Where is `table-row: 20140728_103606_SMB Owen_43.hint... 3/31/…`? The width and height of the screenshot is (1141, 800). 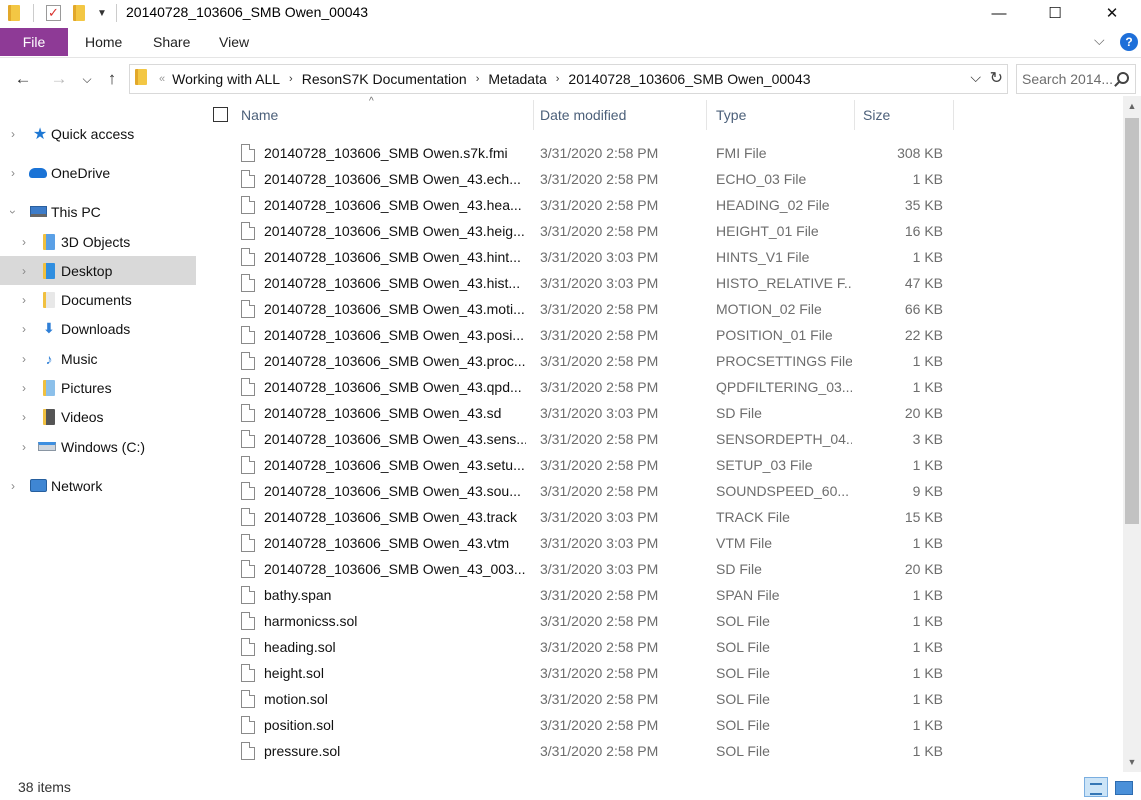
table-row: 20140728_103606_SMB Owen_43.hint... 3/31/… is located at coordinates (660, 257).